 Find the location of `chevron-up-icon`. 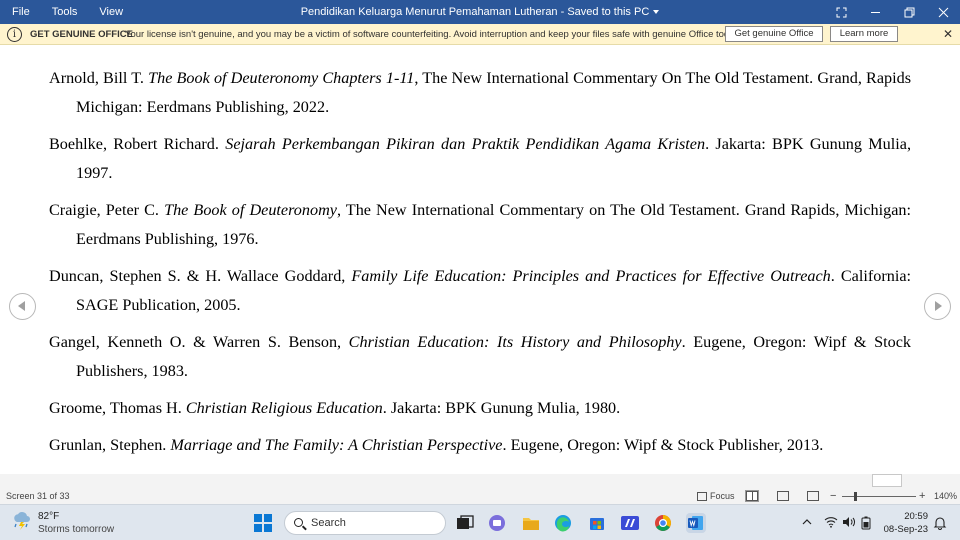

chevron-up-icon is located at coordinates (807, 522).